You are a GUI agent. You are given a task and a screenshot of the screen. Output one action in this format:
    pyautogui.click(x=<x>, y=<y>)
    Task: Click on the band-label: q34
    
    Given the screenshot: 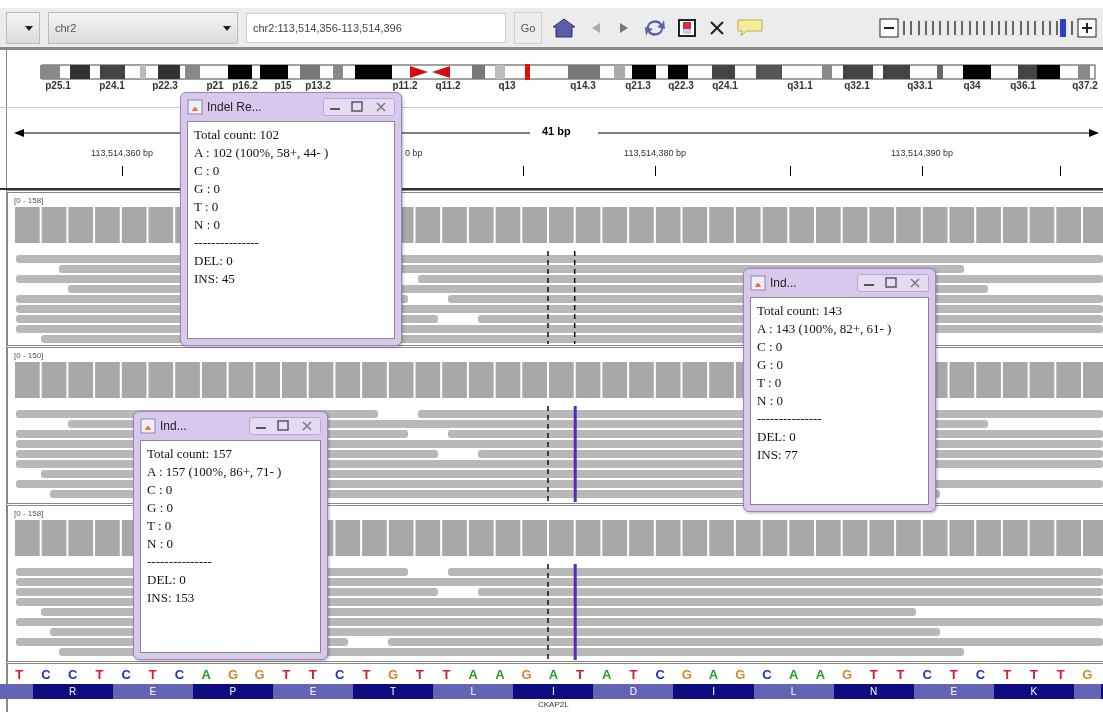 What is the action you would take?
    pyautogui.click(x=972, y=85)
    